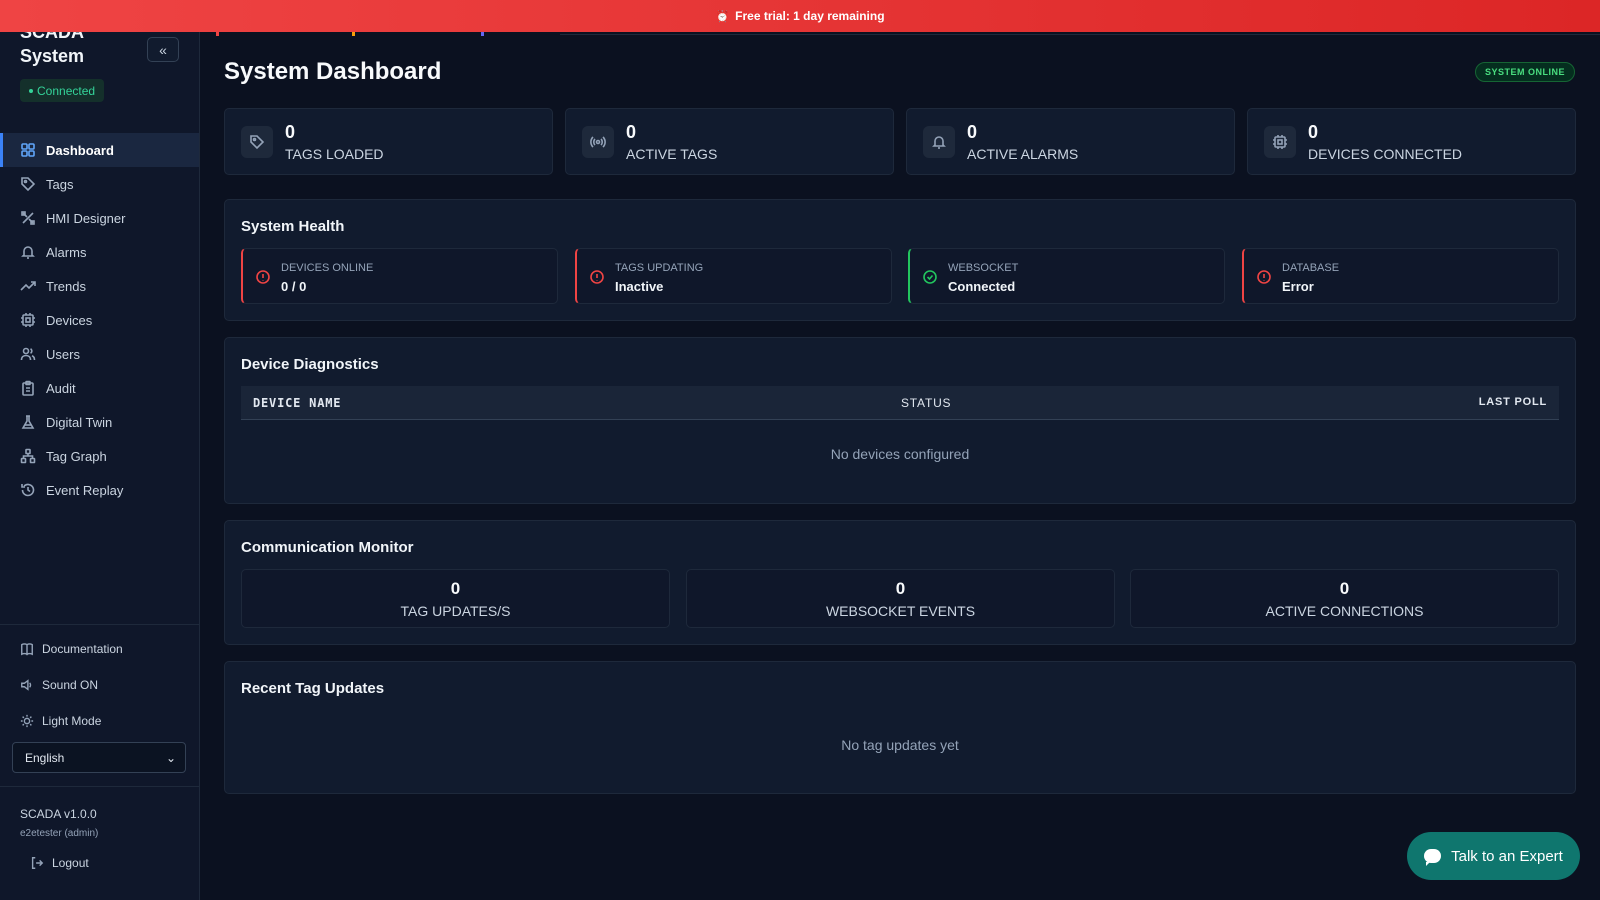 The image size is (1600, 900). I want to click on talk-to-expert-button: Talk to an Expert, so click(1493, 856).